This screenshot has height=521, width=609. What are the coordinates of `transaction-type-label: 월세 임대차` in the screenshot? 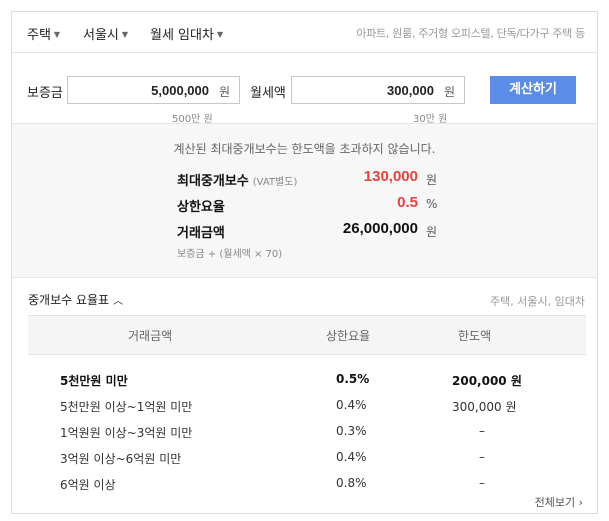 It's located at (182, 35).